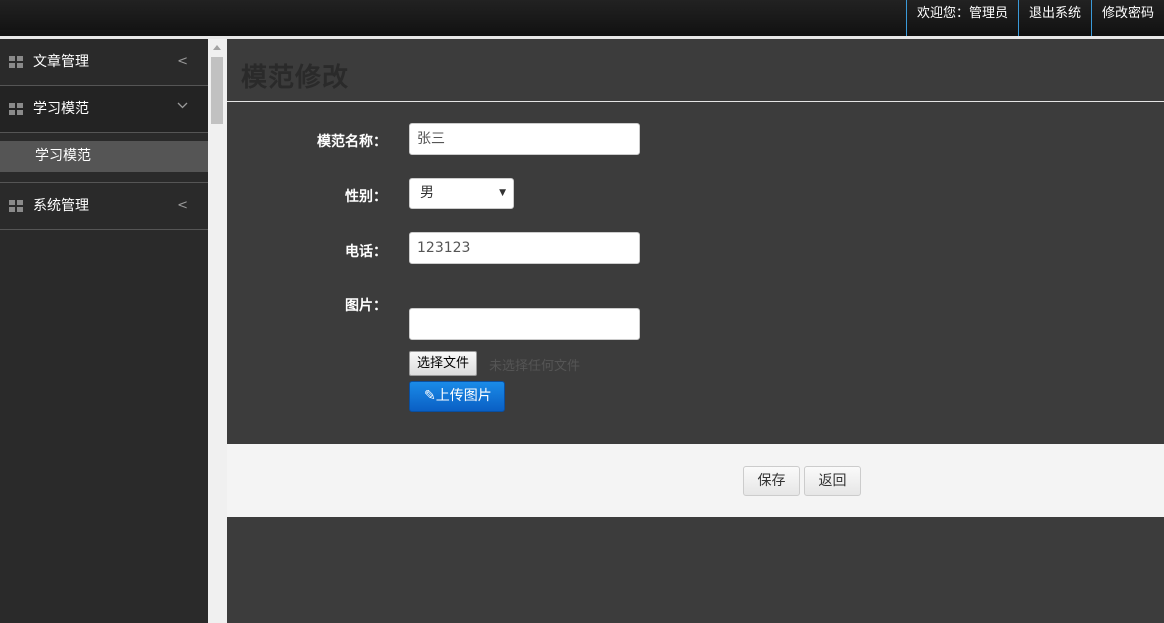 The image size is (1164, 623). I want to click on form-actions-bar: 保存 返回, so click(695, 480).